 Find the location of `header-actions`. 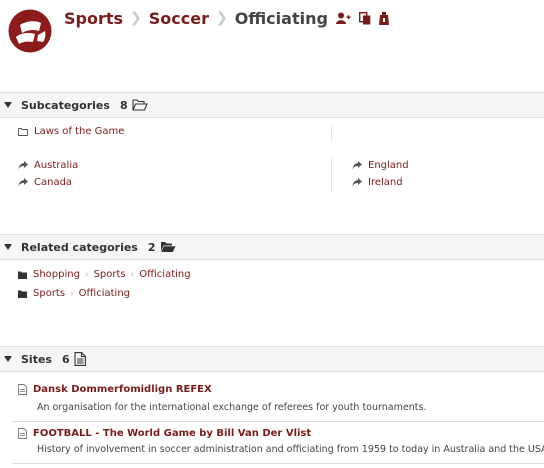

header-actions is located at coordinates (362, 18).